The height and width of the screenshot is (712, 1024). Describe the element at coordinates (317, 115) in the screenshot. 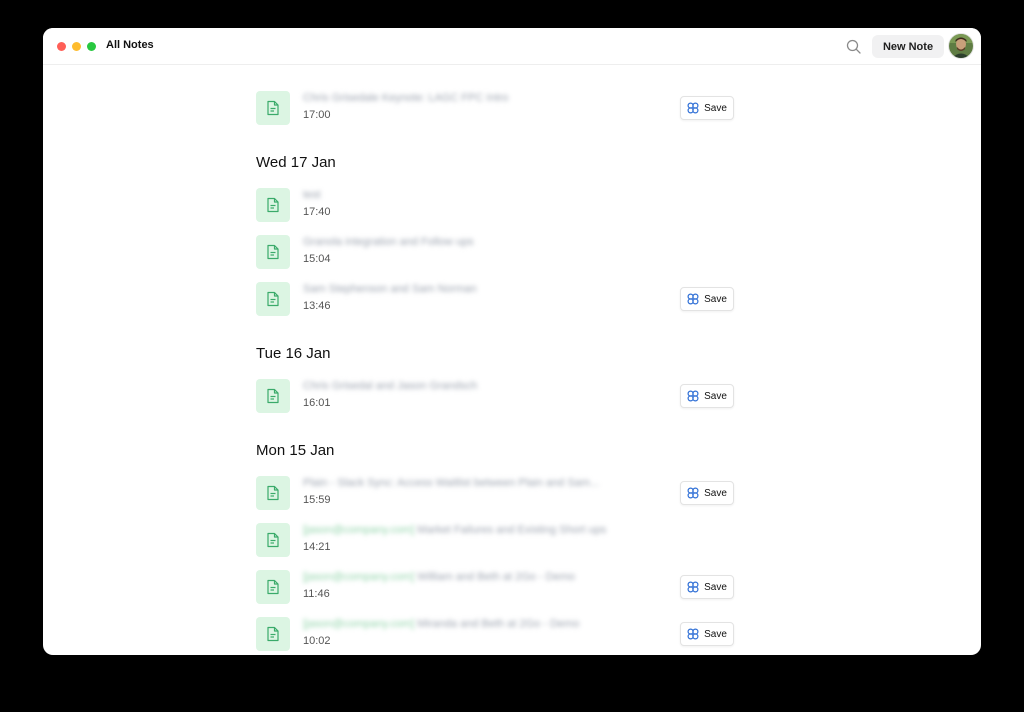

I see `note-time: 17:00` at that location.